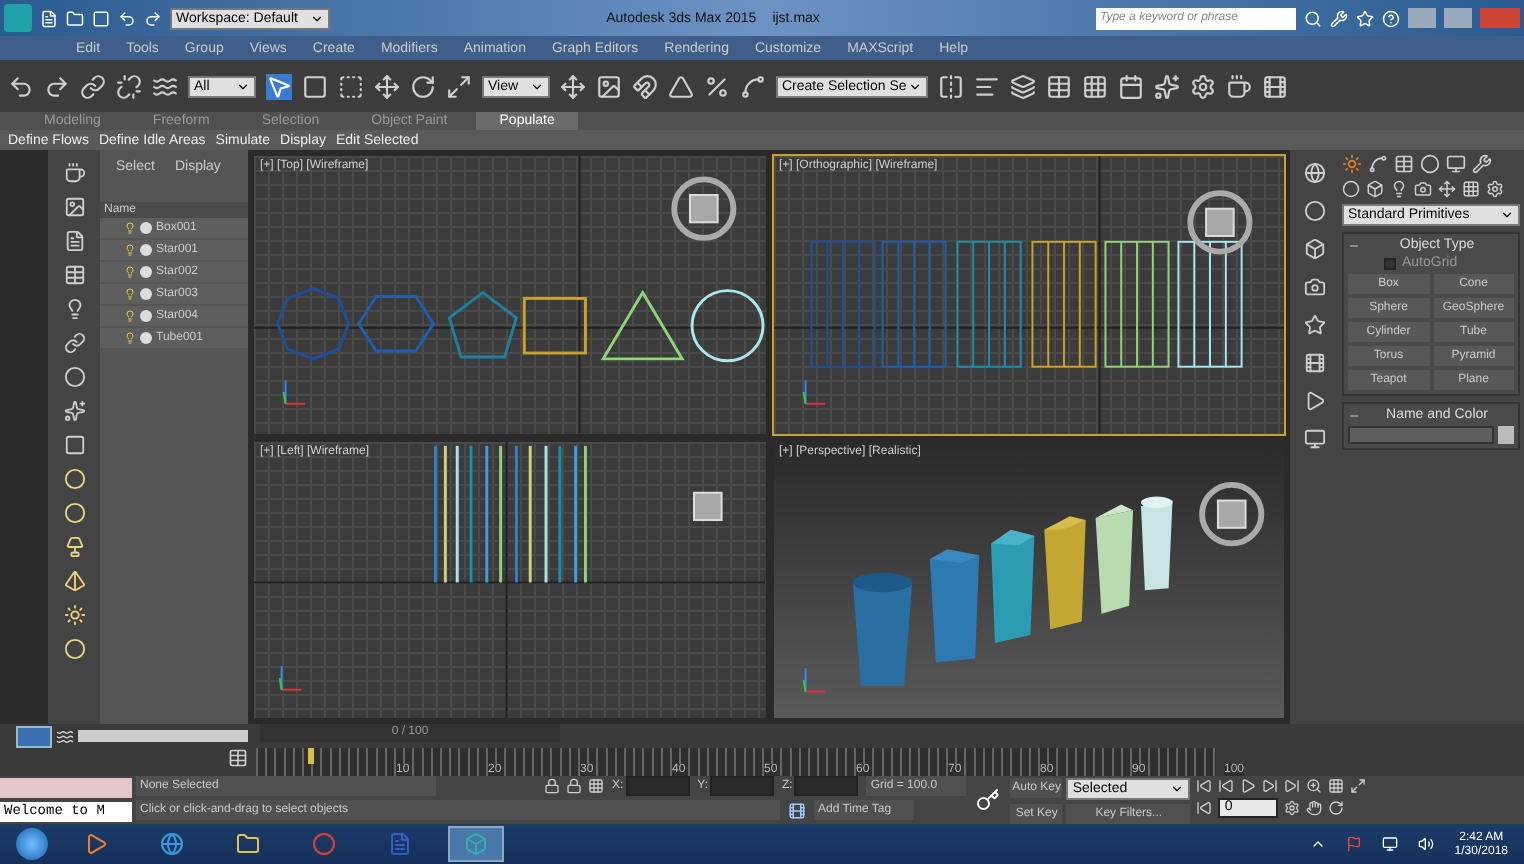 This screenshot has height=864, width=1524. What do you see at coordinates (32, 844) in the screenshot?
I see `start-button` at bounding box center [32, 844].